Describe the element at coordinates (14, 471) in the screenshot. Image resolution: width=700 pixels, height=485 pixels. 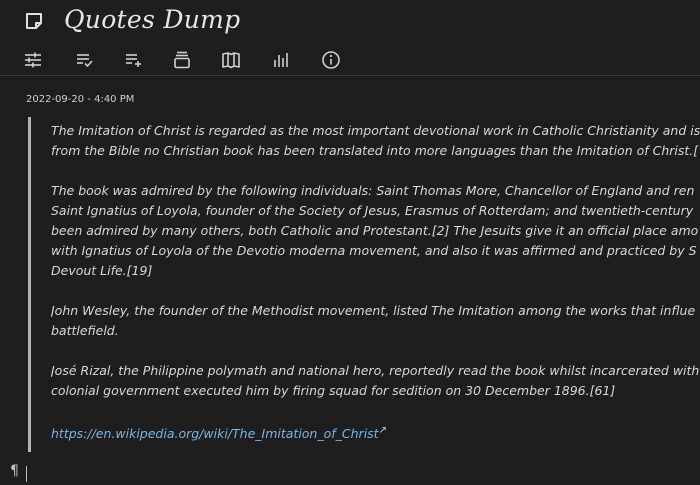
I see `pilcrow-icon: ¶` at that location.